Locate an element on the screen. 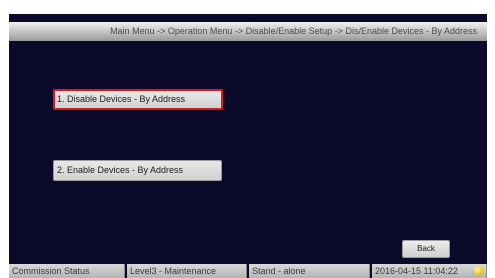 The image size is (495, 278). commission-status-cell: Commission Status is located at coordinates (67, 271).